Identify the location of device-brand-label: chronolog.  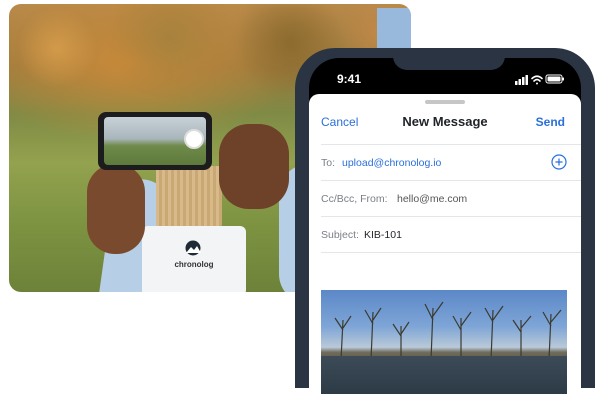
(194, 264).